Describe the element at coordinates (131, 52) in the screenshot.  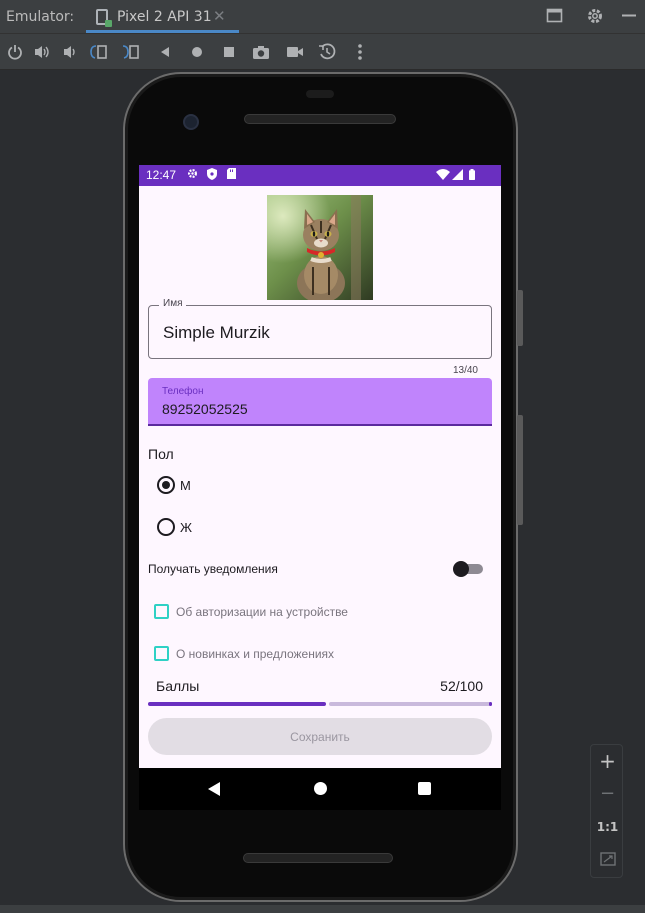
I see `rotate-right-icon` at that location.